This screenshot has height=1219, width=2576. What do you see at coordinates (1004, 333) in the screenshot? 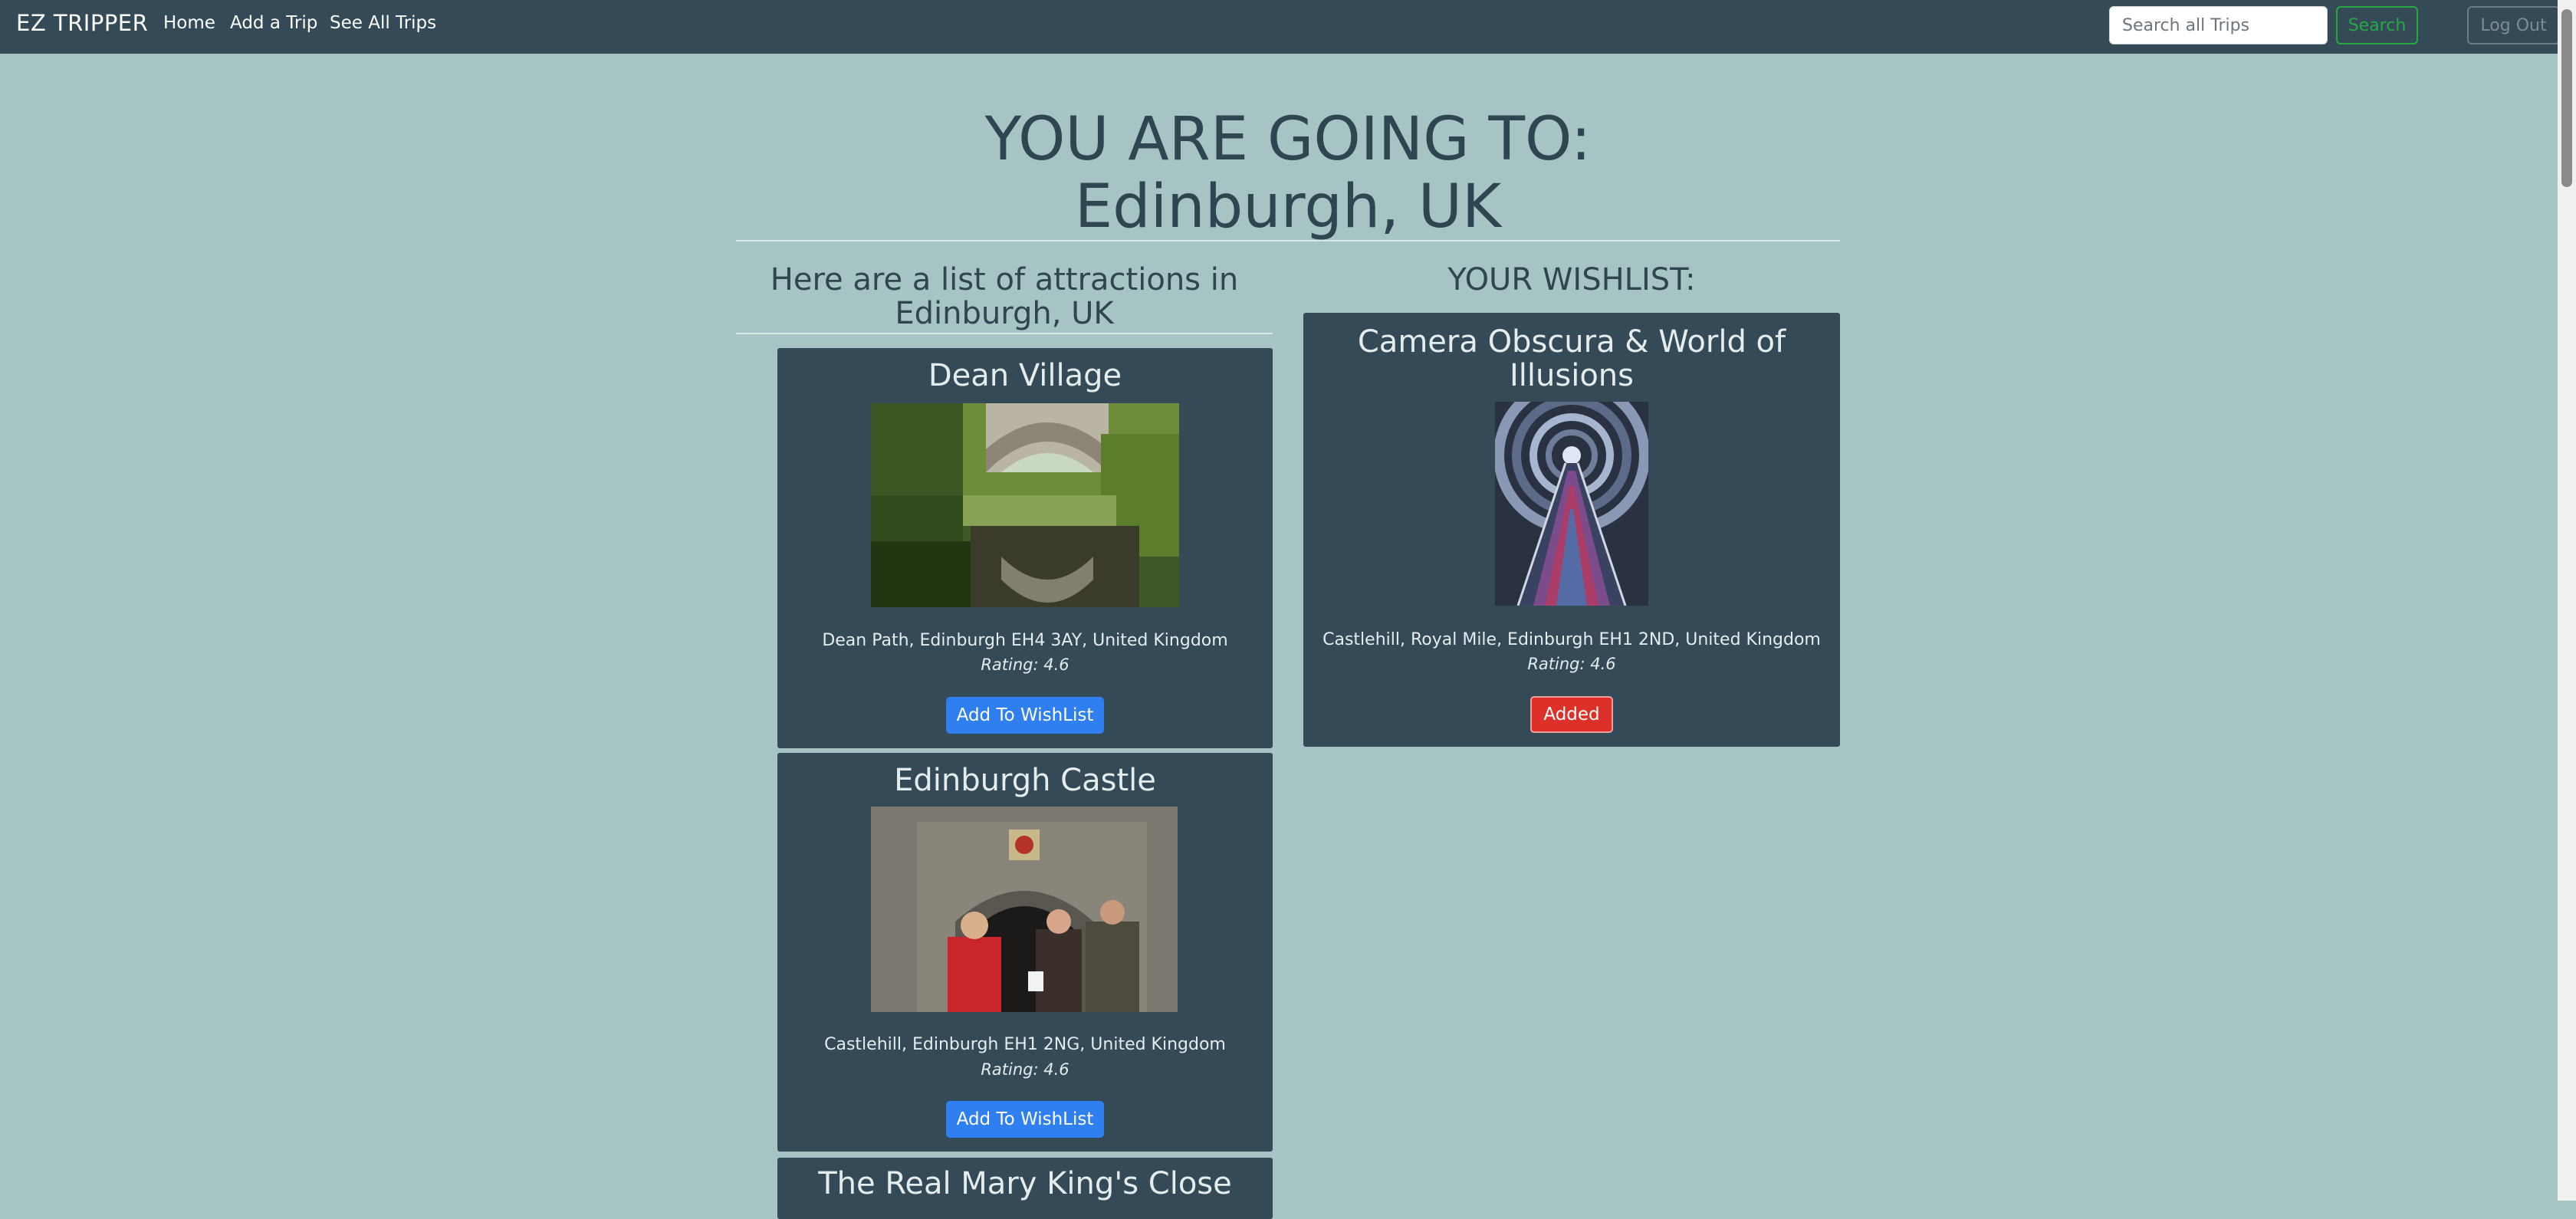
I see `attractions-divider` at bounding box center [1004, 333].